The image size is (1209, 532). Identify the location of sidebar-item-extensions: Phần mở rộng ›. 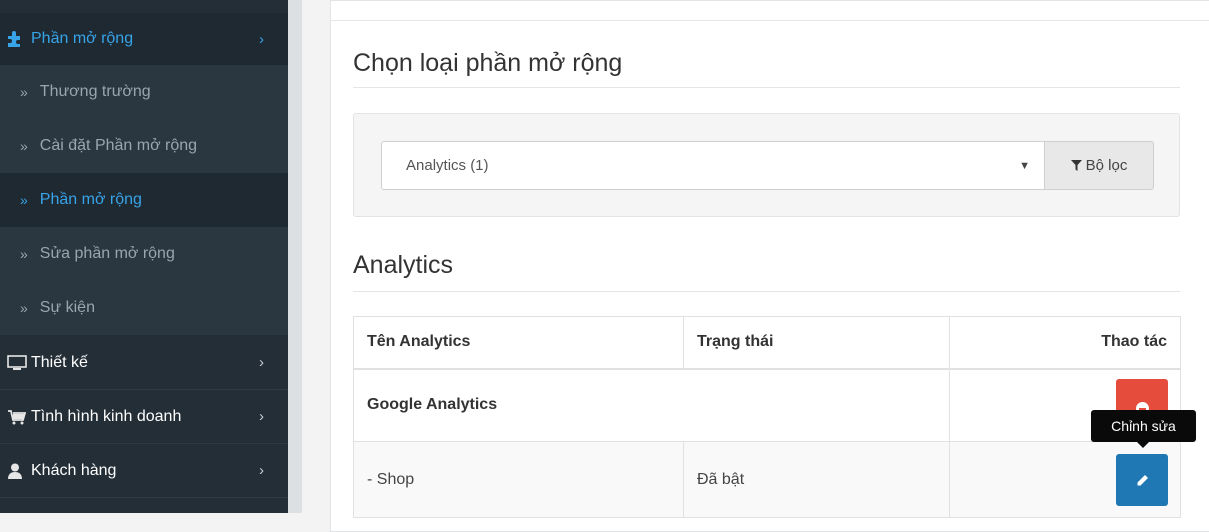
(144, 39).